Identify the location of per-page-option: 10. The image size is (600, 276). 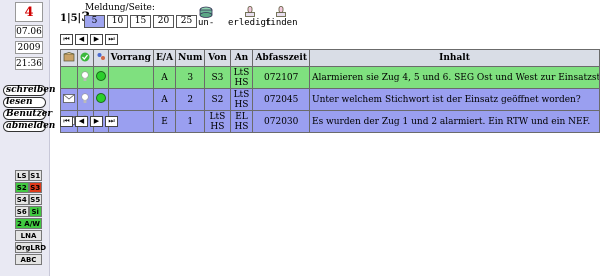
(117, 21).